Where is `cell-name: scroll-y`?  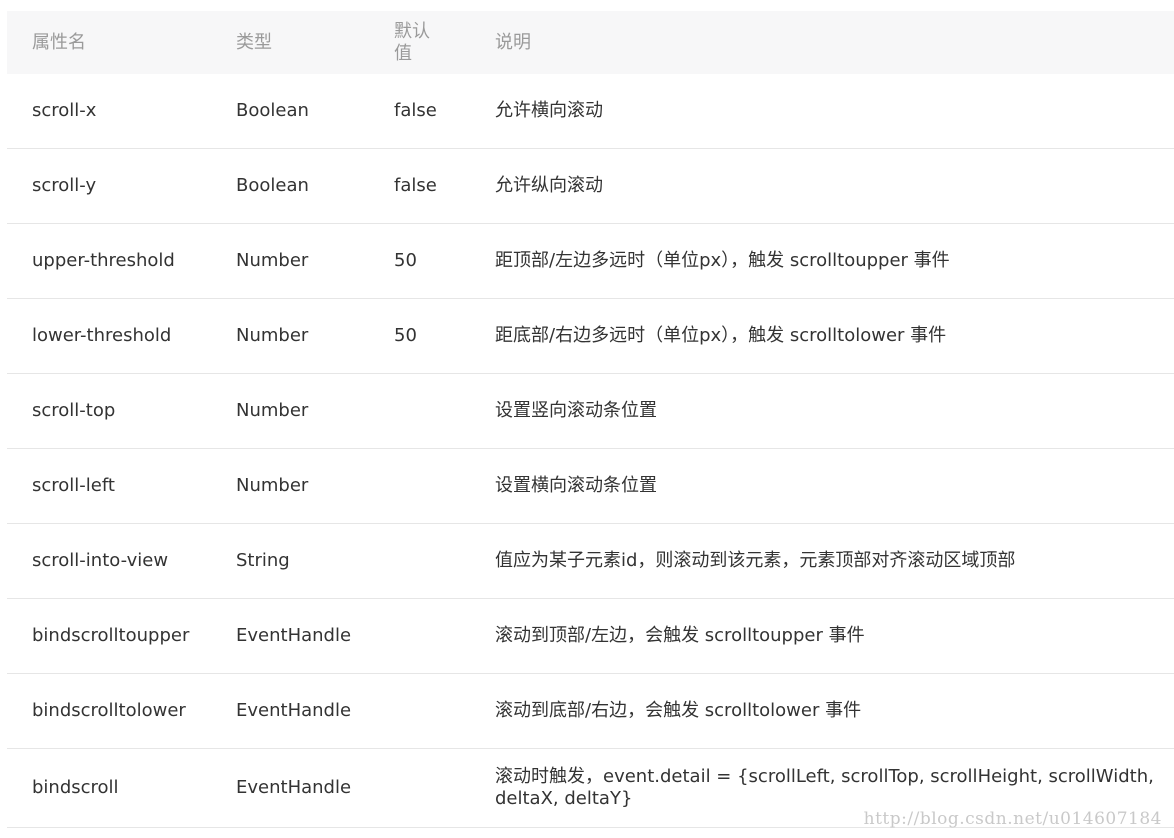
cell-name: scroll-y is located at coordinates (64, 185).